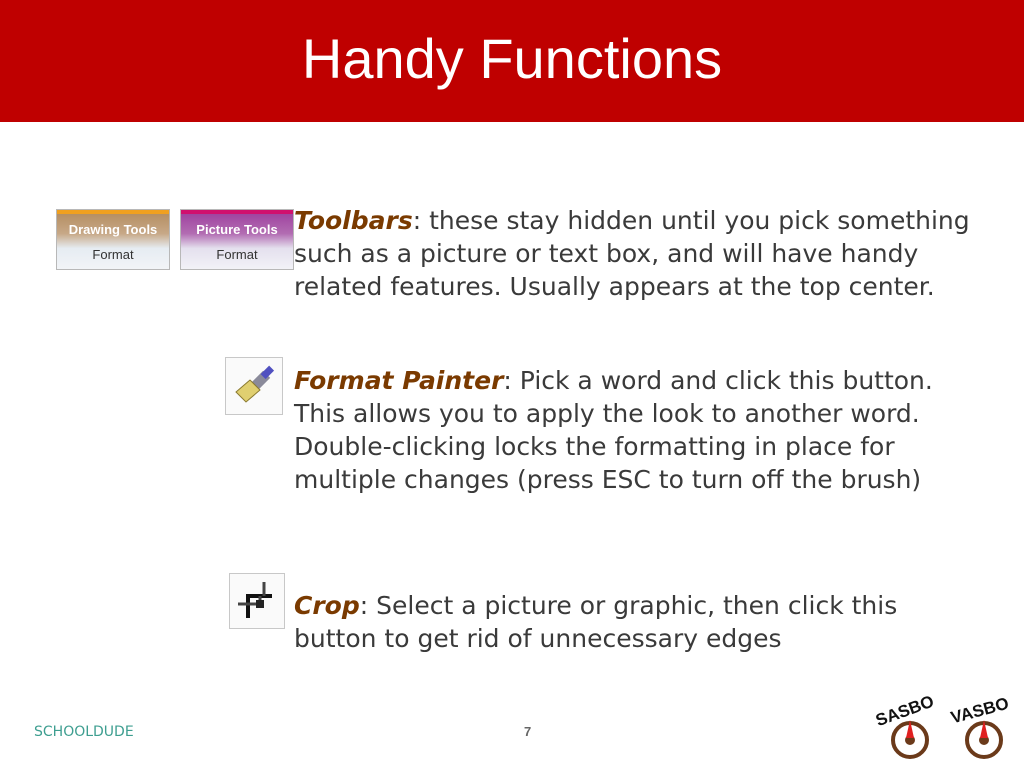 The width and height of the screenshot is (1024, 771). Describe the element at coordinates (113, 254) in the screenshot. I see `drawing-tools-format-label: Format` at that location.